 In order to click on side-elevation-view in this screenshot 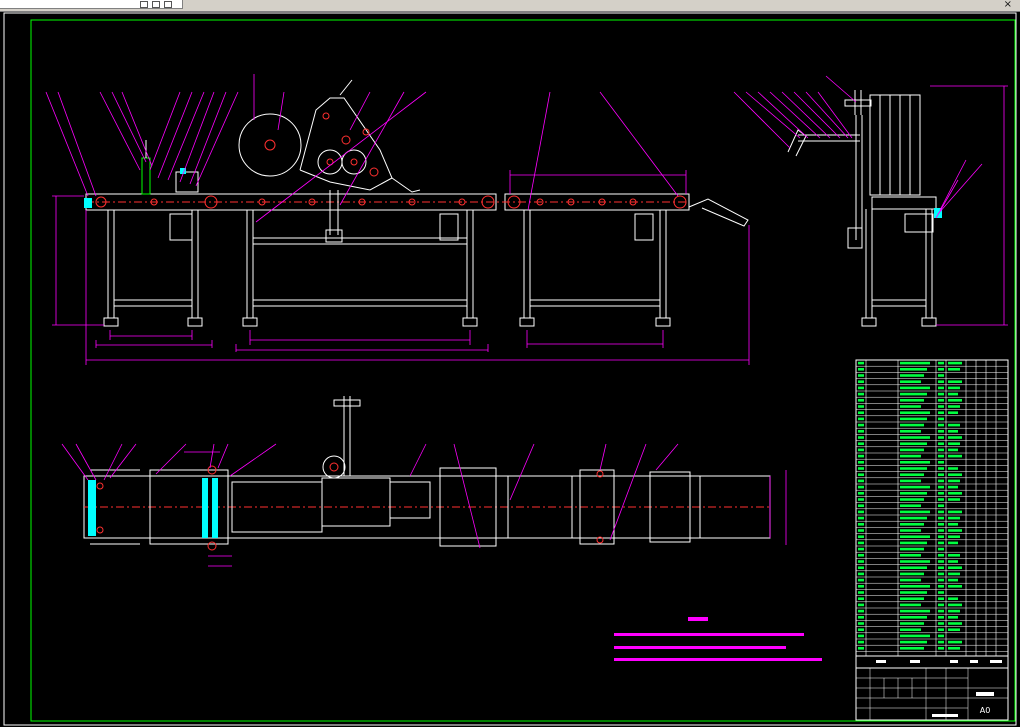, I will do `click(870, 201)`.